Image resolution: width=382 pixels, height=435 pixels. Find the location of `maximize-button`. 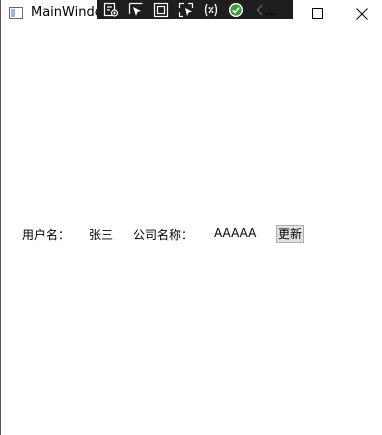

maximize-button is located at coordinates (317, 13).